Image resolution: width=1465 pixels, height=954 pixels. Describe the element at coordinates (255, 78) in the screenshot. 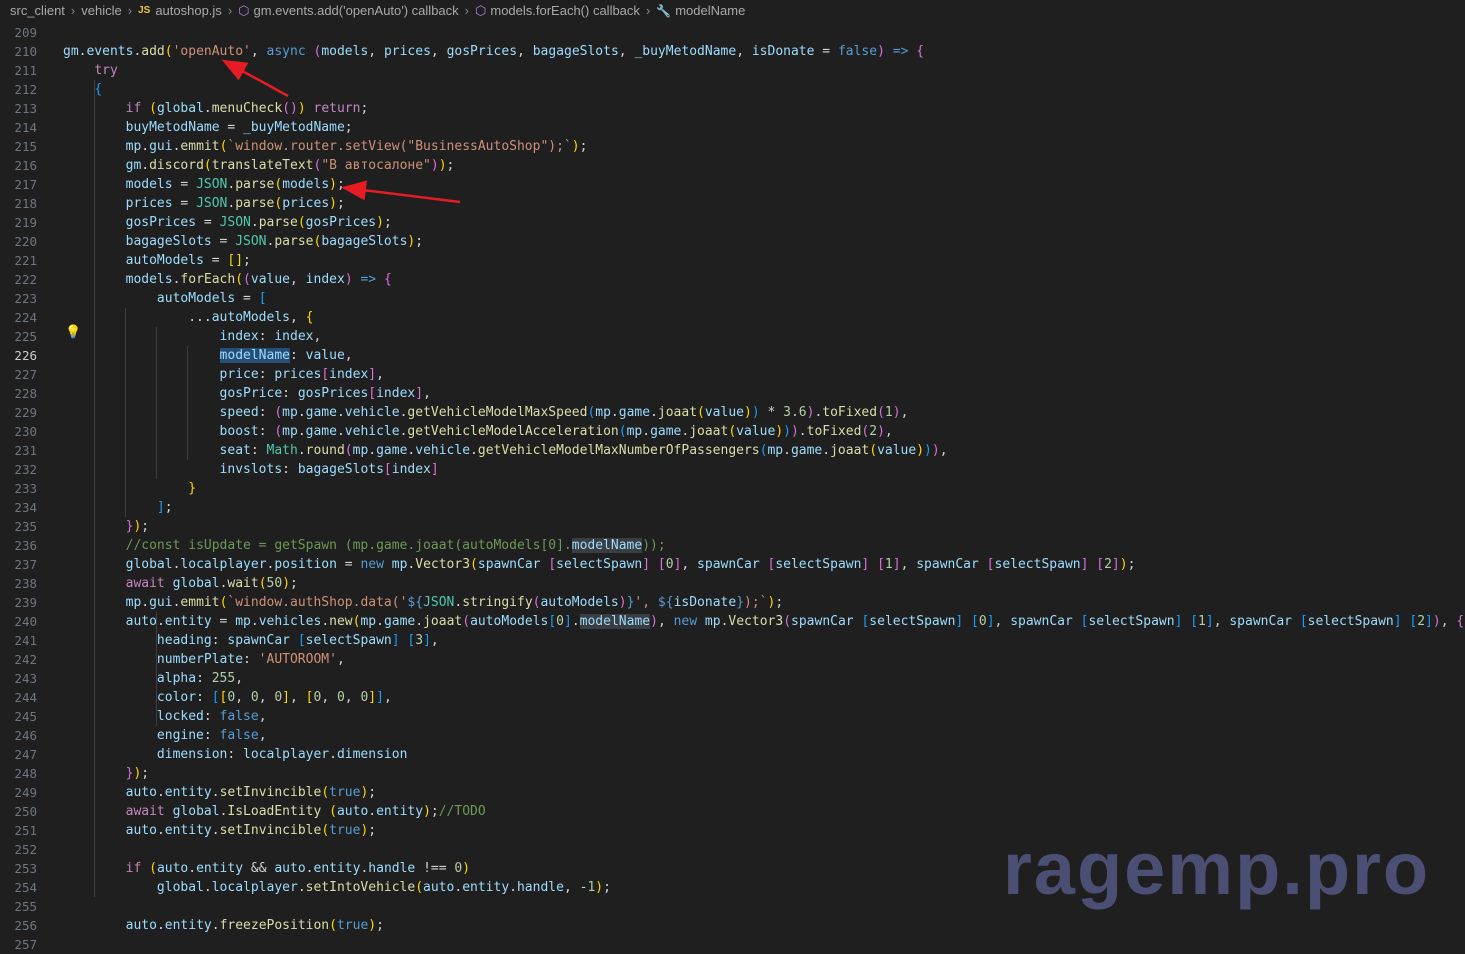

I see `annotation-arrow-openauto` at that location.